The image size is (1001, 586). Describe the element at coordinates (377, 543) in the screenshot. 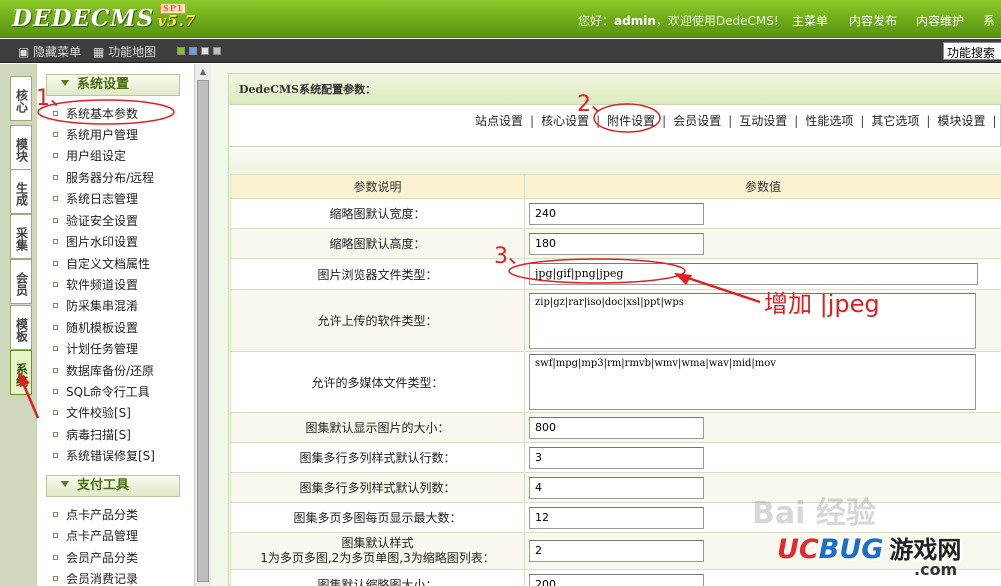

I see `album-style-label: 图集默认样式` at that location.